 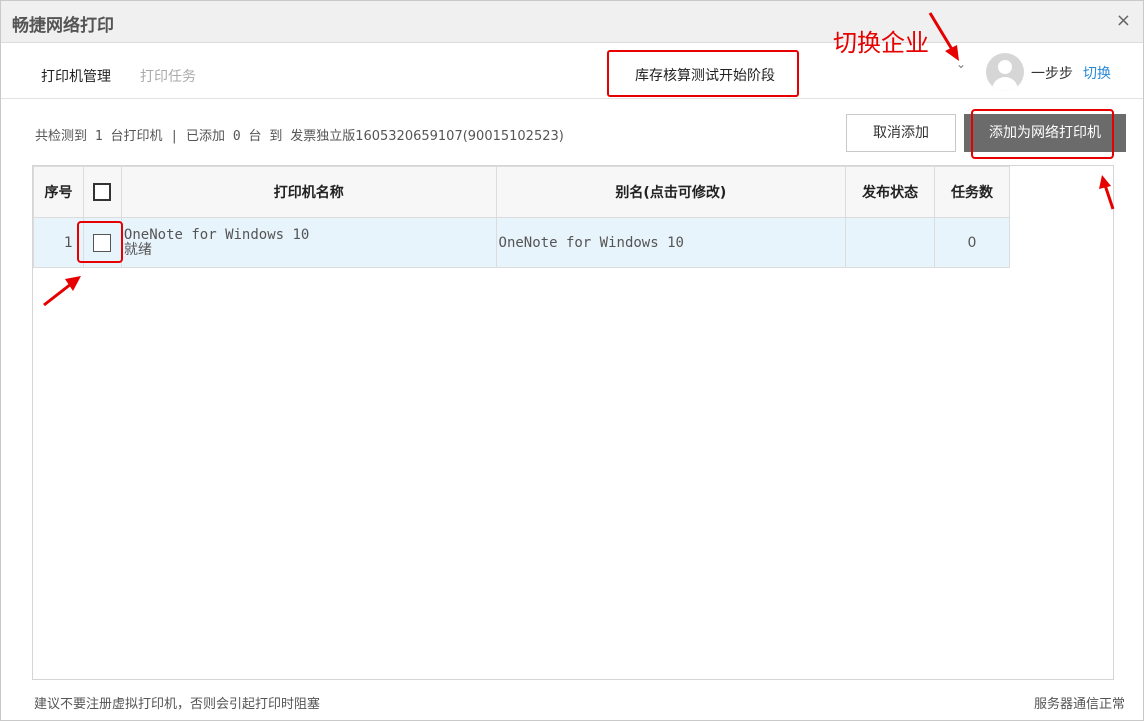 What do you see at coordinates (1005, 67) in the screenshot?
I see `avatar-head-shape` at bounding box center [1005, 67].